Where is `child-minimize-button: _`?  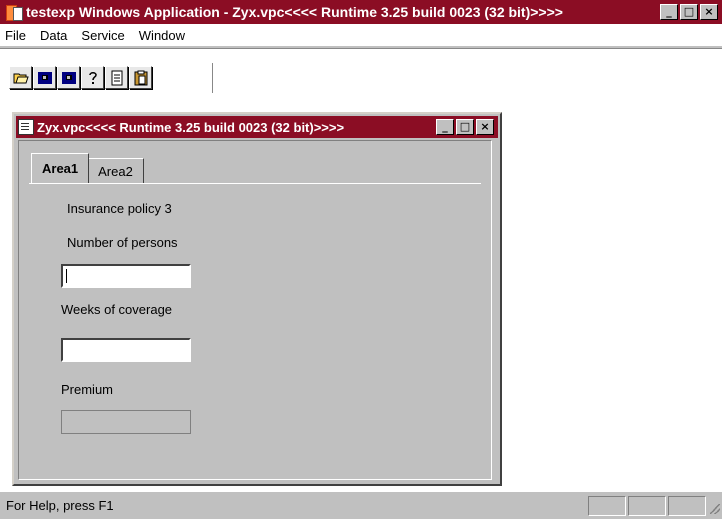
child-minimize-button: _ is located at coordinates (445, 127).